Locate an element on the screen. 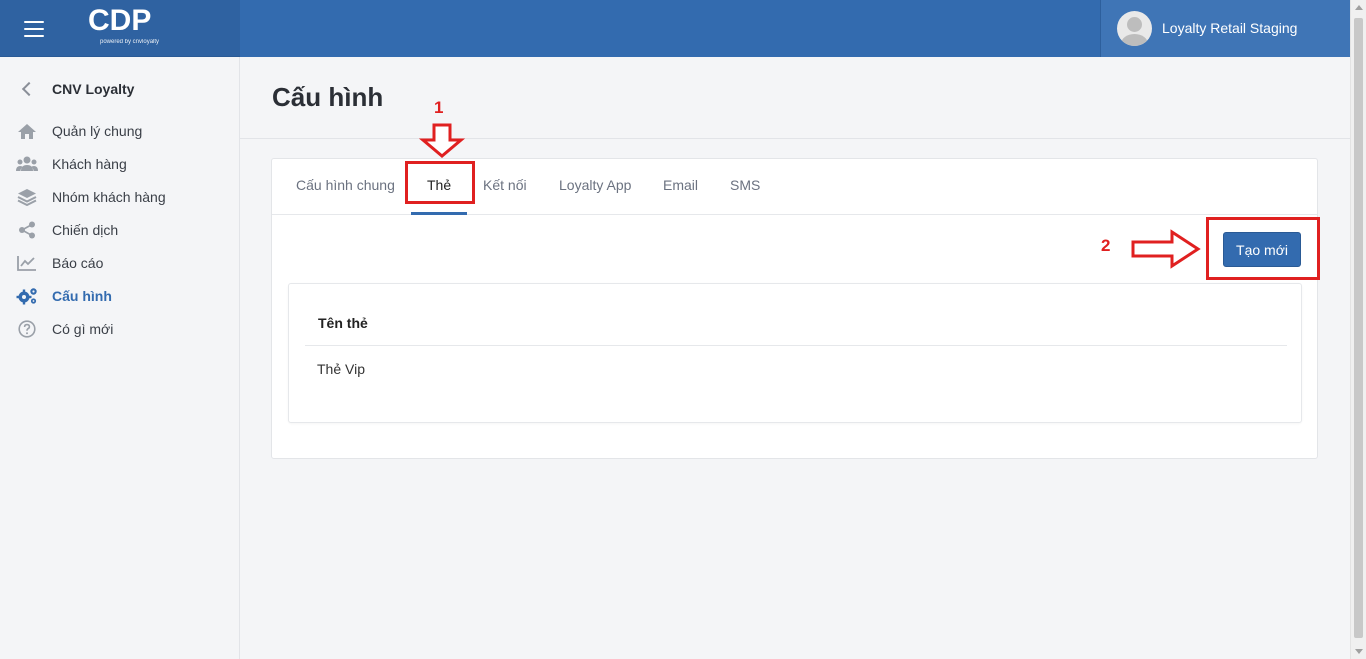  sidebar-back: CNV Loyalty is located at coordinates (77, 89).